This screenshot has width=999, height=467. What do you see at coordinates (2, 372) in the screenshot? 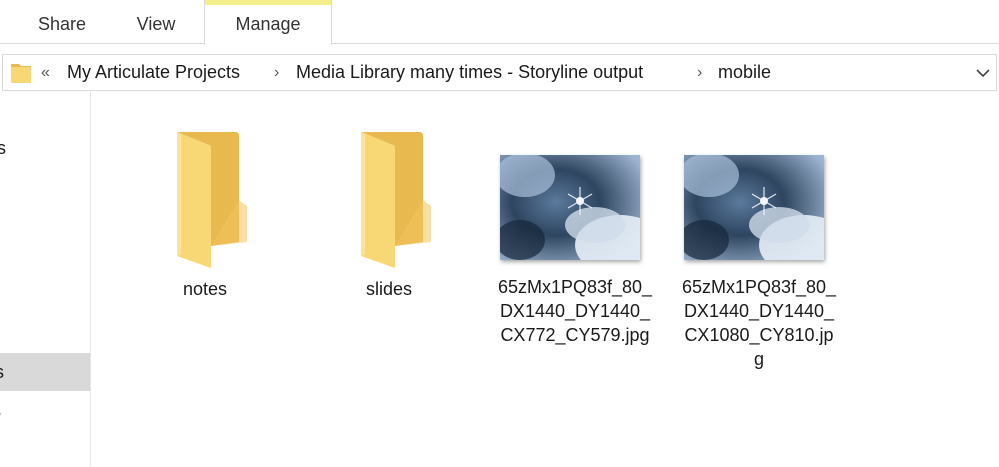
I see `nav-item-label: ts` at bounding box center [2, 372].